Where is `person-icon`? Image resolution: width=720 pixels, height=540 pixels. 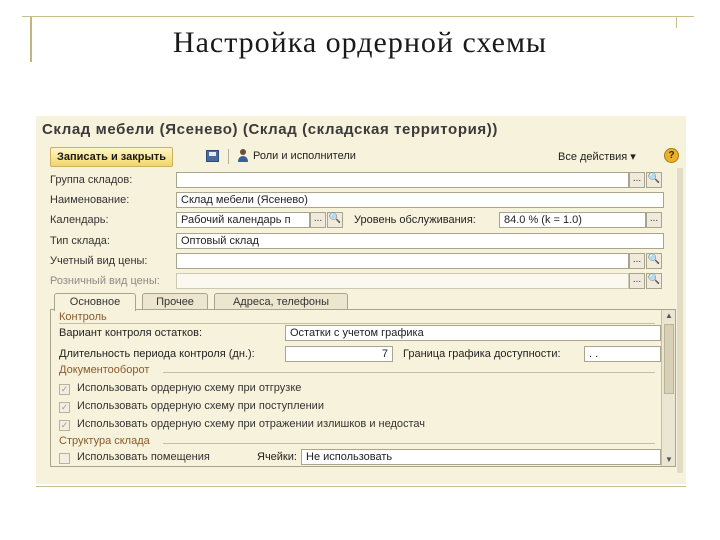 person-icon is located at coordinates (243, 156).